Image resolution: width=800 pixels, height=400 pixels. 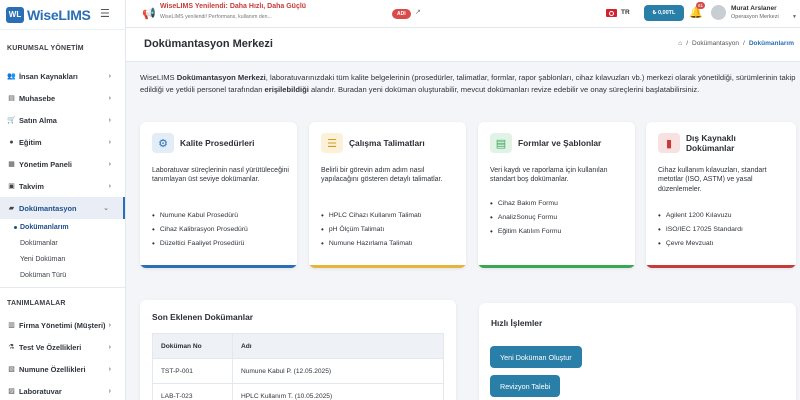 I want to click on cart-icon: 🛒, so click(x=11, y=120).